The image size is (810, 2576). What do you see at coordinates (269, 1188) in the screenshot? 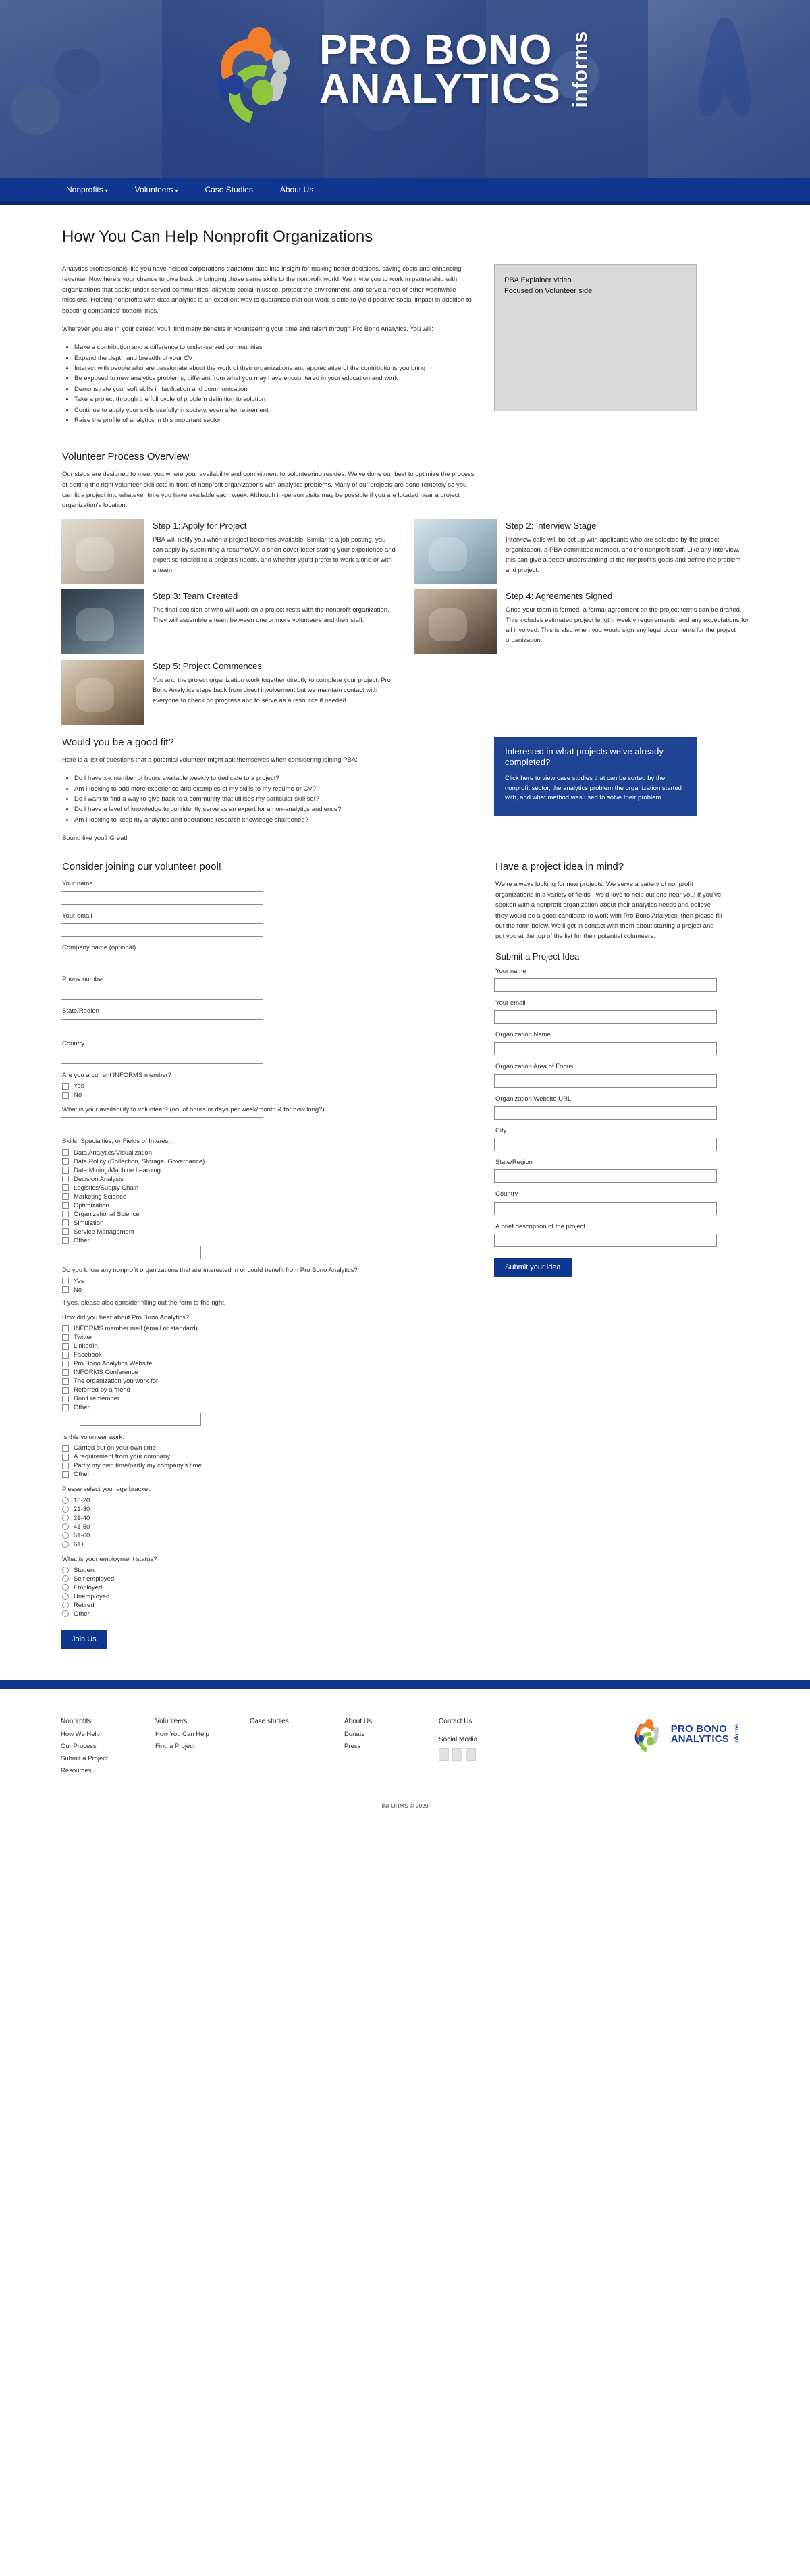
I see `skills-option: Logistics/Supply Chain` at bounding box center [269, 1188].